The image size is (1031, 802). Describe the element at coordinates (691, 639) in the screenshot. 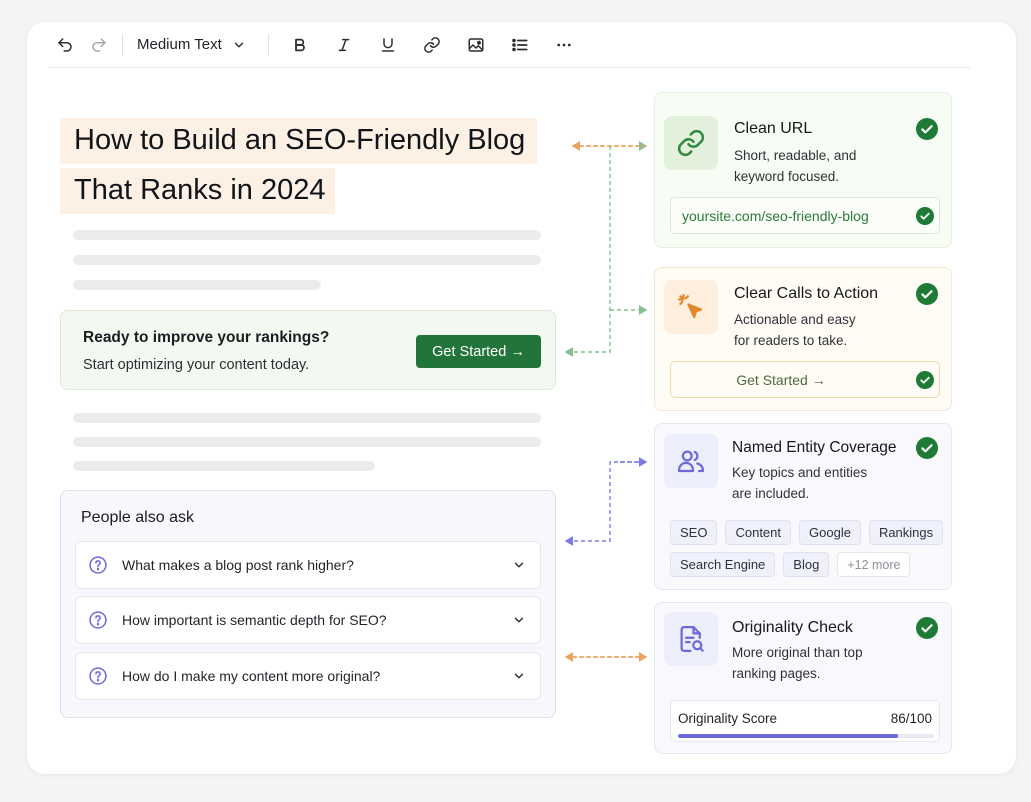

I see `document-check-icon` at that location.